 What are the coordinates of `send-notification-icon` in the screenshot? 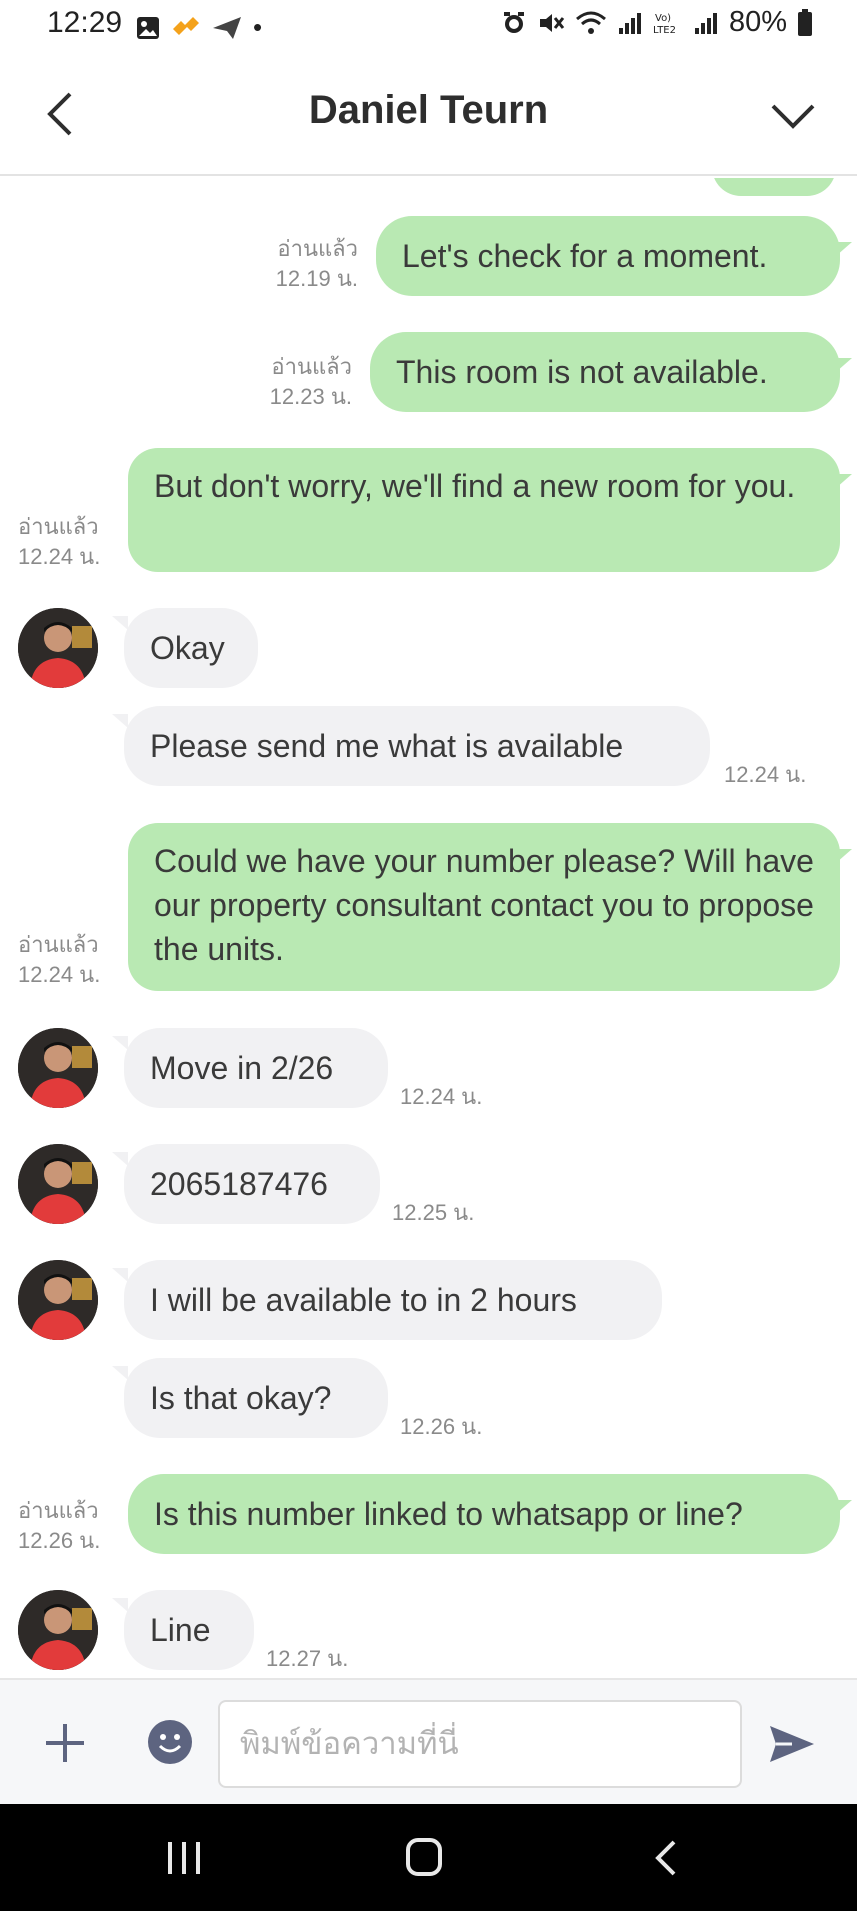 It's located at (227, 27).